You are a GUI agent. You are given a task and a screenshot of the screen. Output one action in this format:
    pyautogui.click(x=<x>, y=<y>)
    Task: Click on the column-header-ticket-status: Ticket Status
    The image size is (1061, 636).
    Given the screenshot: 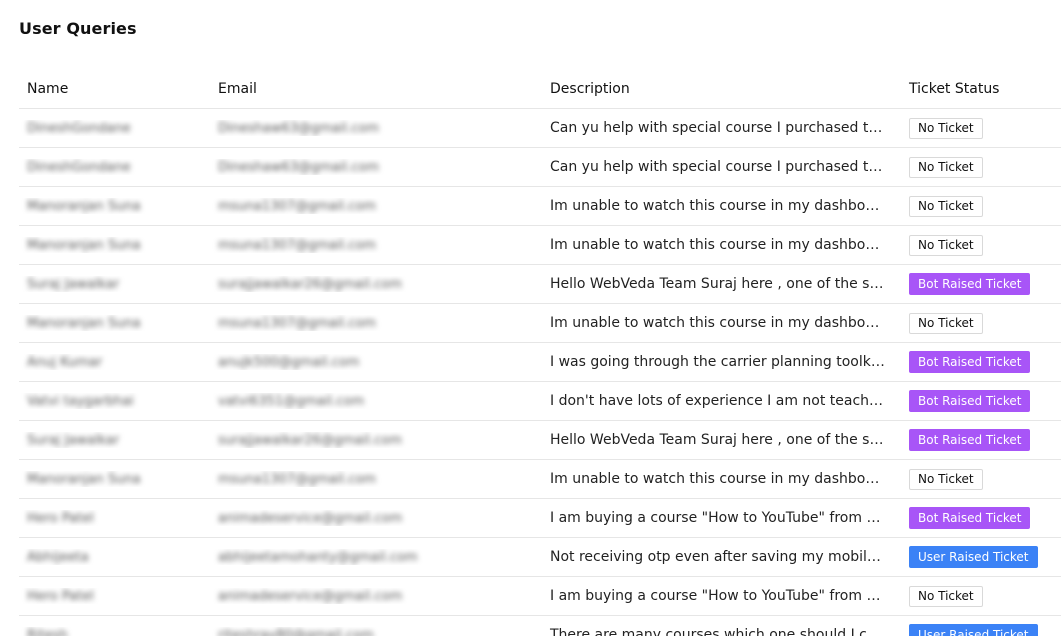 What is the action you would take?
    pyautogui.click(x=981, y=89)
    